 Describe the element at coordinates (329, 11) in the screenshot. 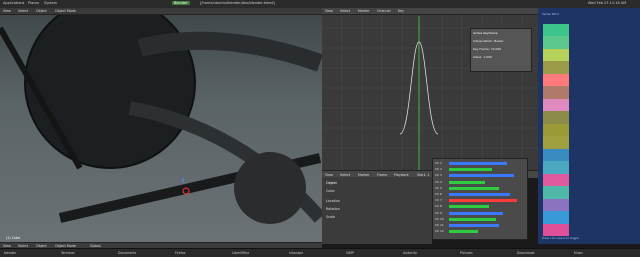

I see `graph-view-menu: View` at that location.